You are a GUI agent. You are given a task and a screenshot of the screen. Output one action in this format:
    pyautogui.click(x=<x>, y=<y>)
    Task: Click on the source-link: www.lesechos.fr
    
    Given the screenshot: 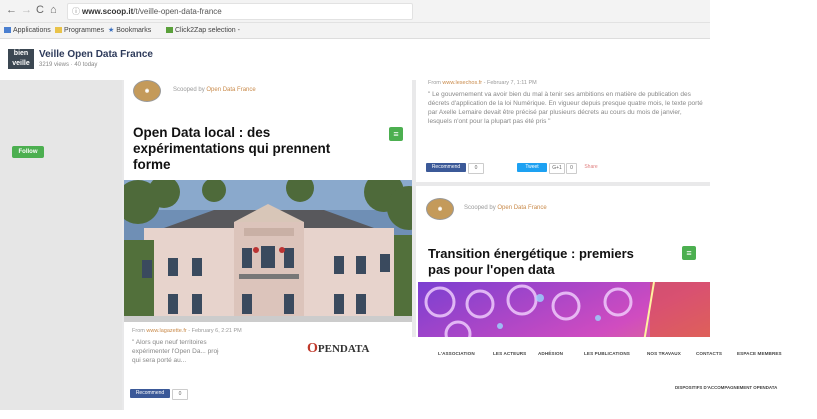 What is the action you would take?
    pyautogui.click(x=462, y=83)
    